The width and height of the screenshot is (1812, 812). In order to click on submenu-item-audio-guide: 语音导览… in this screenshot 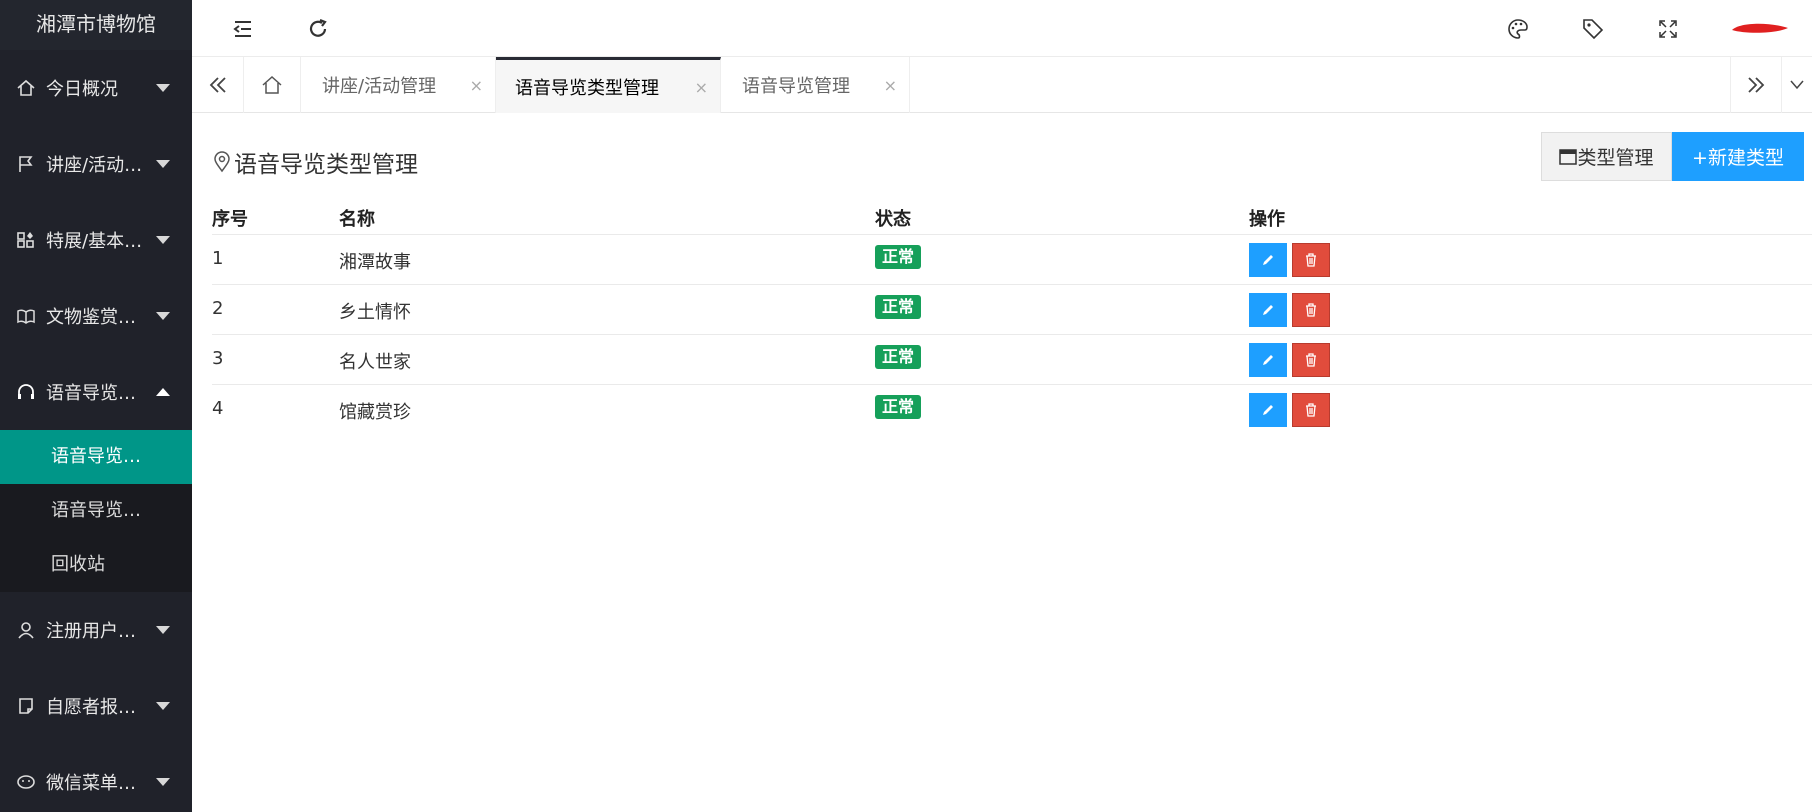, I will do `click(96, 511)`.